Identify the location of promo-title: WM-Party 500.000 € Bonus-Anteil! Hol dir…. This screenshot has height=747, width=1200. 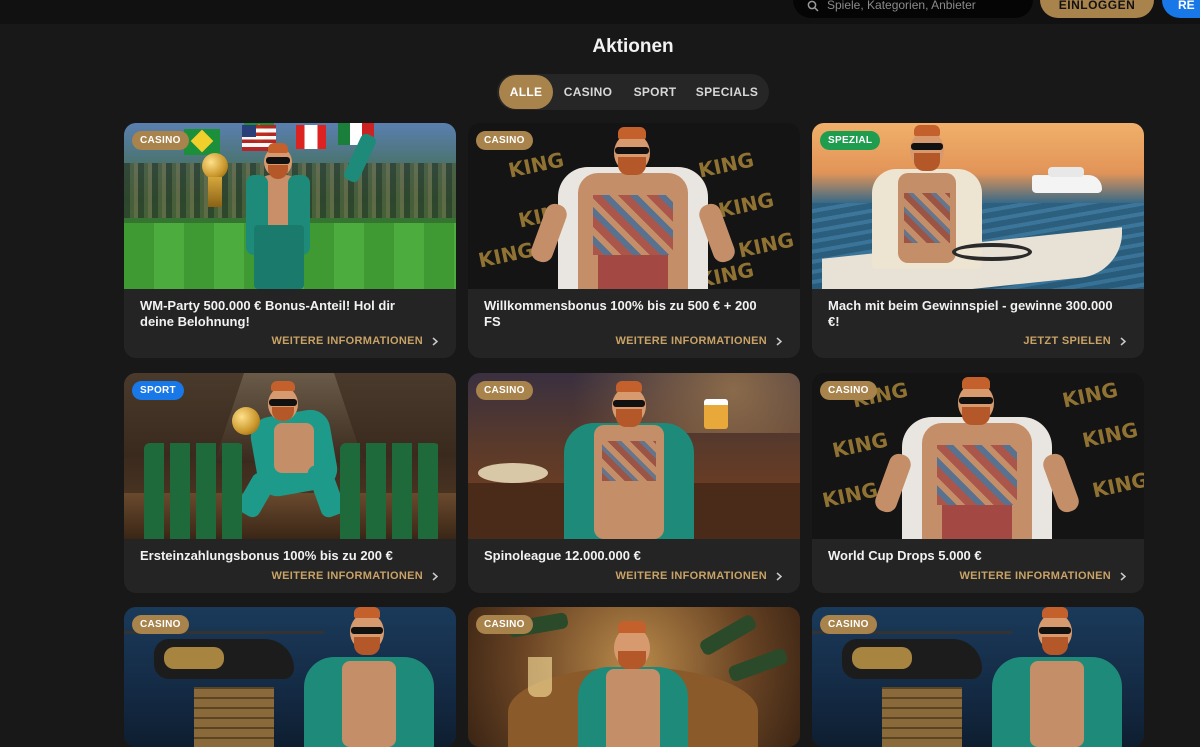
(267, 313).